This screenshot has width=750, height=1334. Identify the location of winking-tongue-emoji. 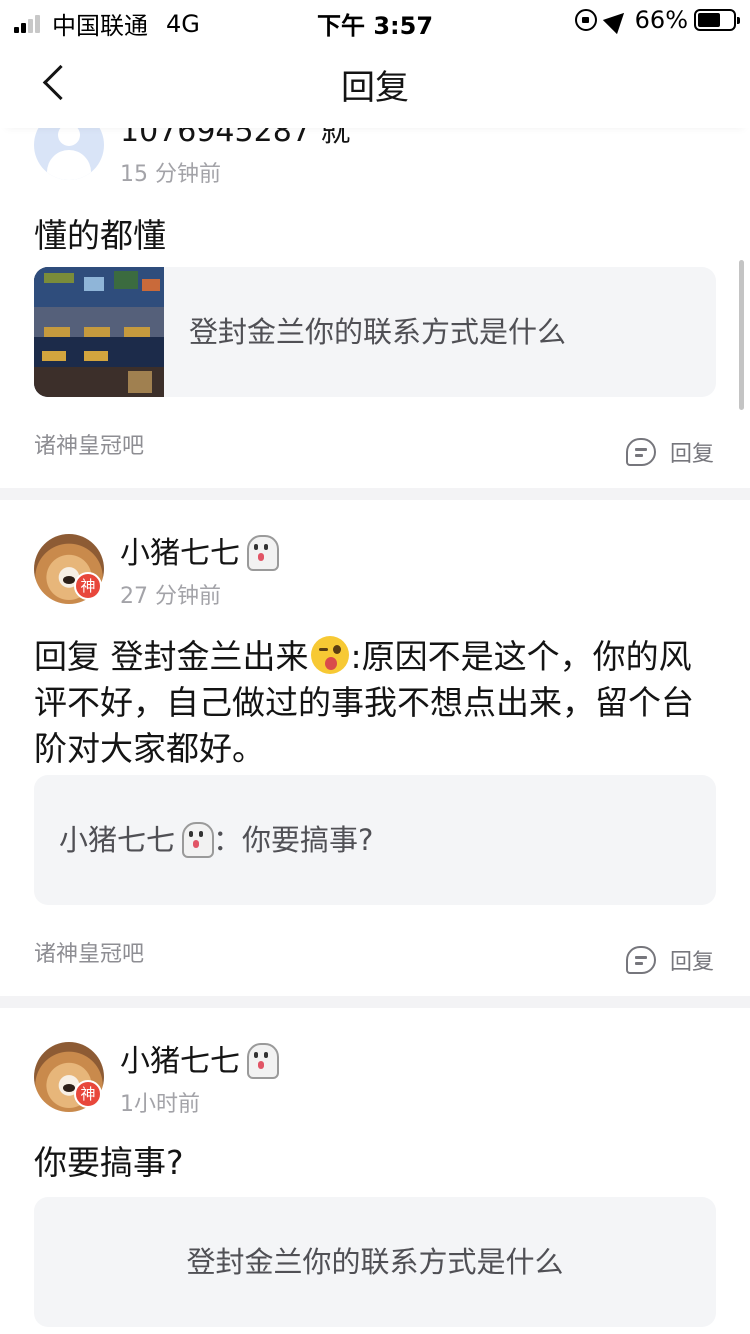
(329, 655).